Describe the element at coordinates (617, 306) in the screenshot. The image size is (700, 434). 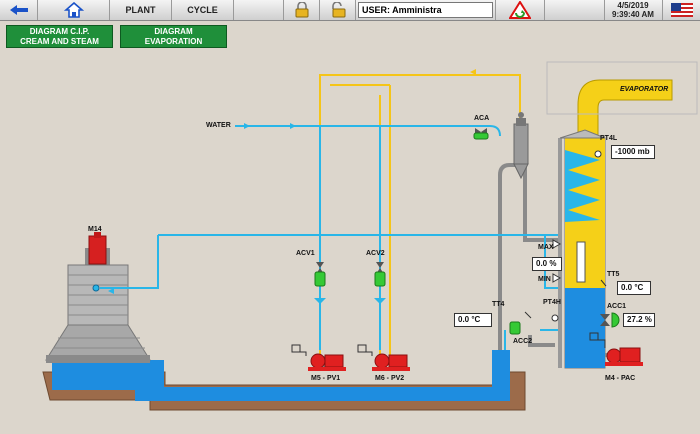
I see `acc1-label: ACC1` at that location.